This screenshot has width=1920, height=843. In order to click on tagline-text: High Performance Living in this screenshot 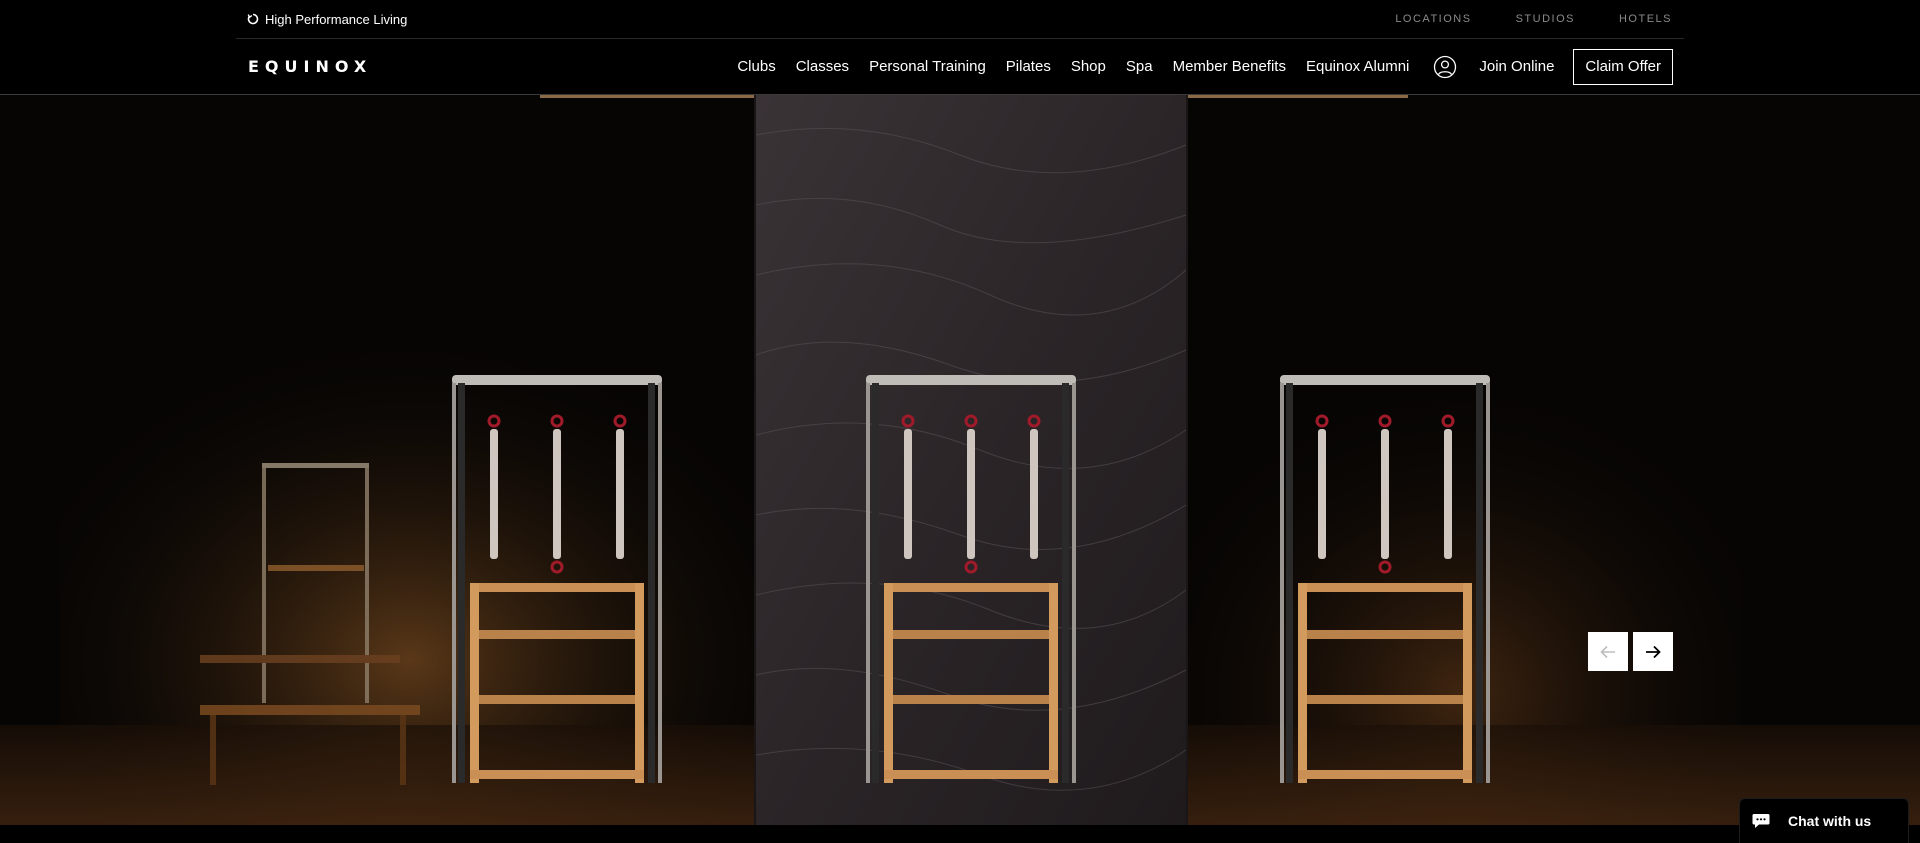, I will do `click(336, 19)`.